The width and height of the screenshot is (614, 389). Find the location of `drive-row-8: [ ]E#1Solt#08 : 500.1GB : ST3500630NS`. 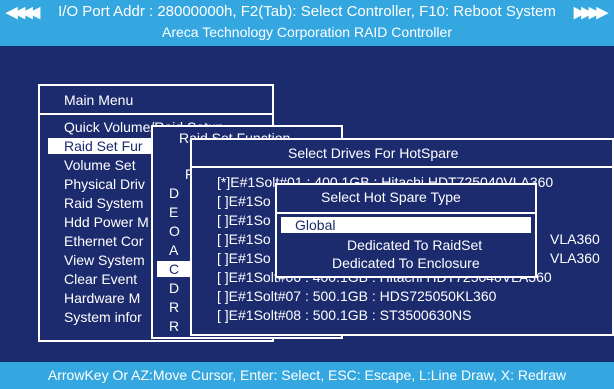

drive-row-8: [ ]E#1Solt#08 : 500.1GB : ST3500630NS is located at coordinates (344, 315).